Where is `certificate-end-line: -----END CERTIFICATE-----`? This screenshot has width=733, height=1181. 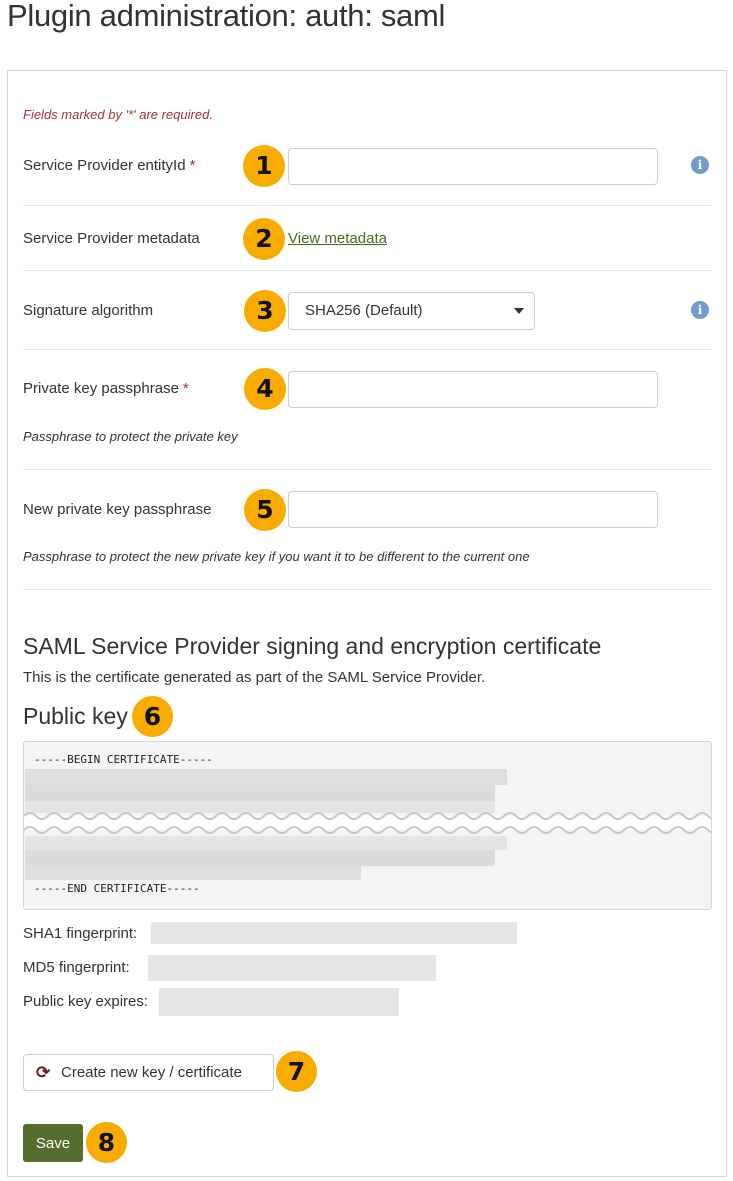
certificate-end-line: -----END CERTIFICATE----- is located at coordinates (117, 888).